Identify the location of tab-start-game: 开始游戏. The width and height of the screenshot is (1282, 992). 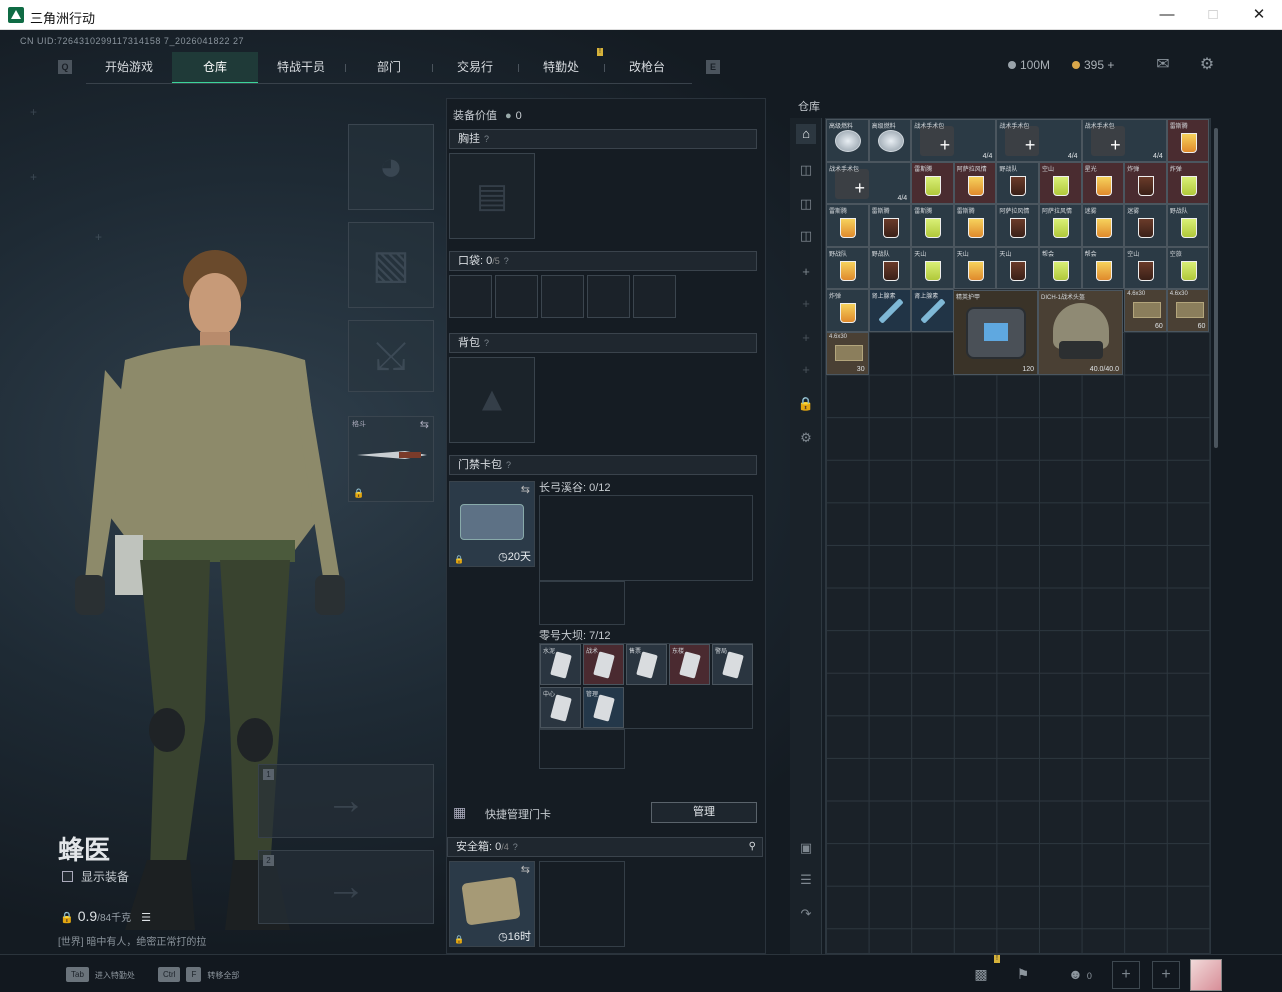
(129, 68).